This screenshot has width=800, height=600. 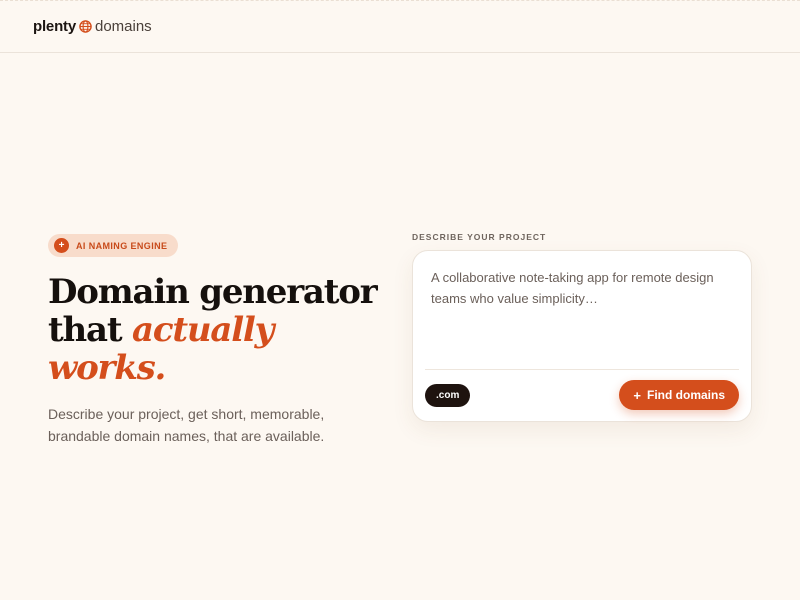 I want to click on ai-badge: + AI NAMING ENGINE, so click(x=113, y=245).